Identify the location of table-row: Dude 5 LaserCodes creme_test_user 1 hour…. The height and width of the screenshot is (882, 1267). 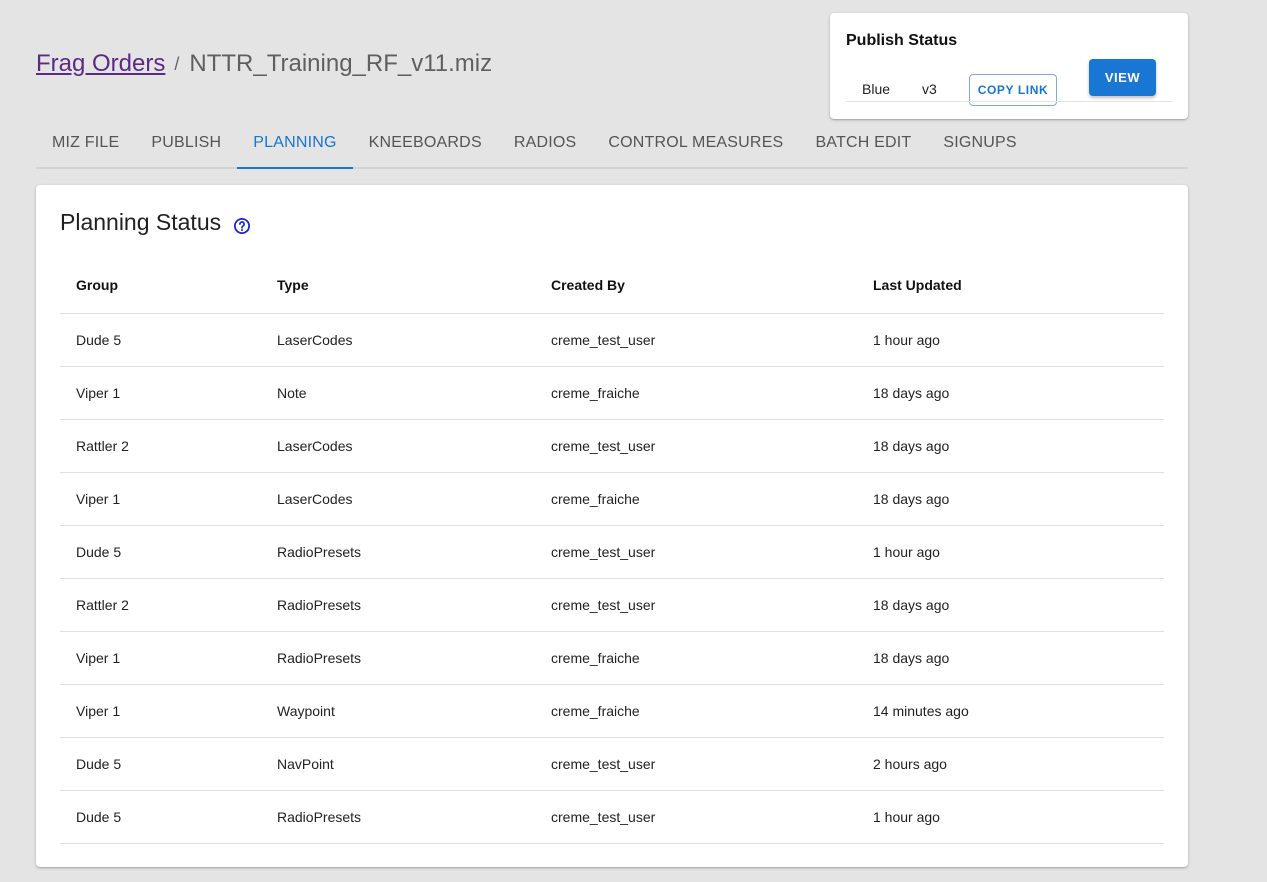
(612, 340).